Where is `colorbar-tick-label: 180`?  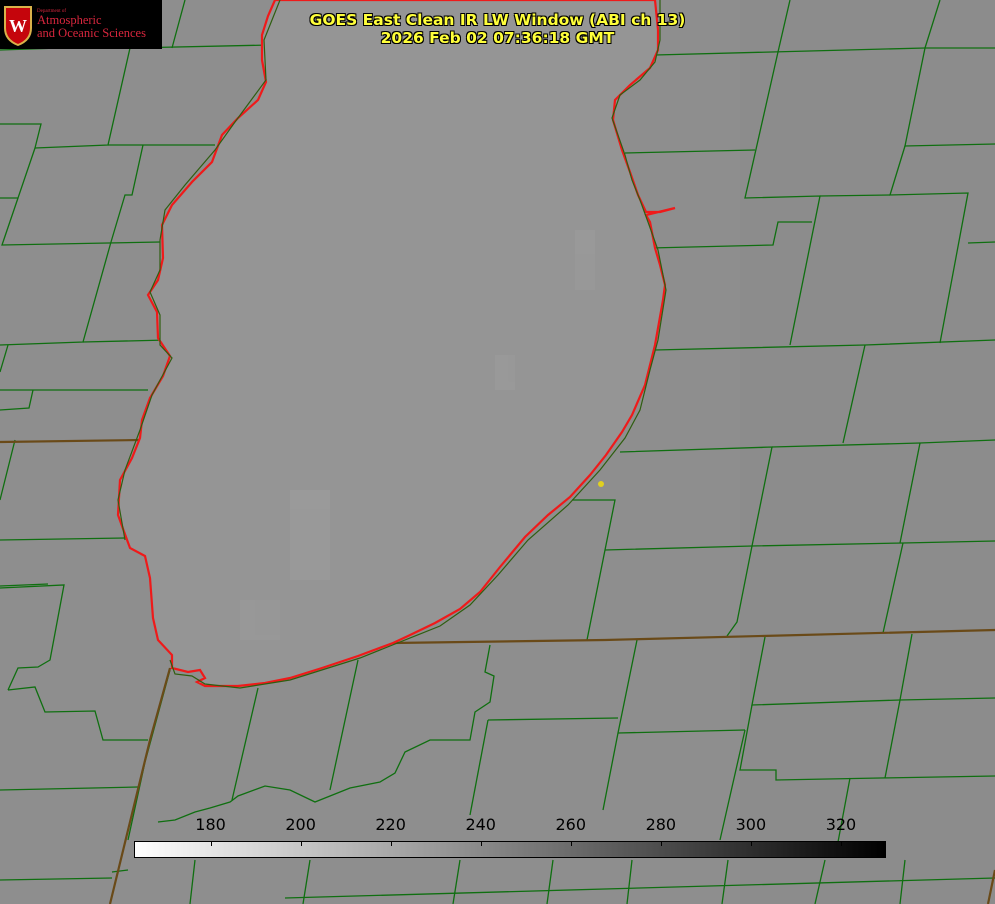
colorbar-tick-label: 180 is located at coordinates (210, 824).